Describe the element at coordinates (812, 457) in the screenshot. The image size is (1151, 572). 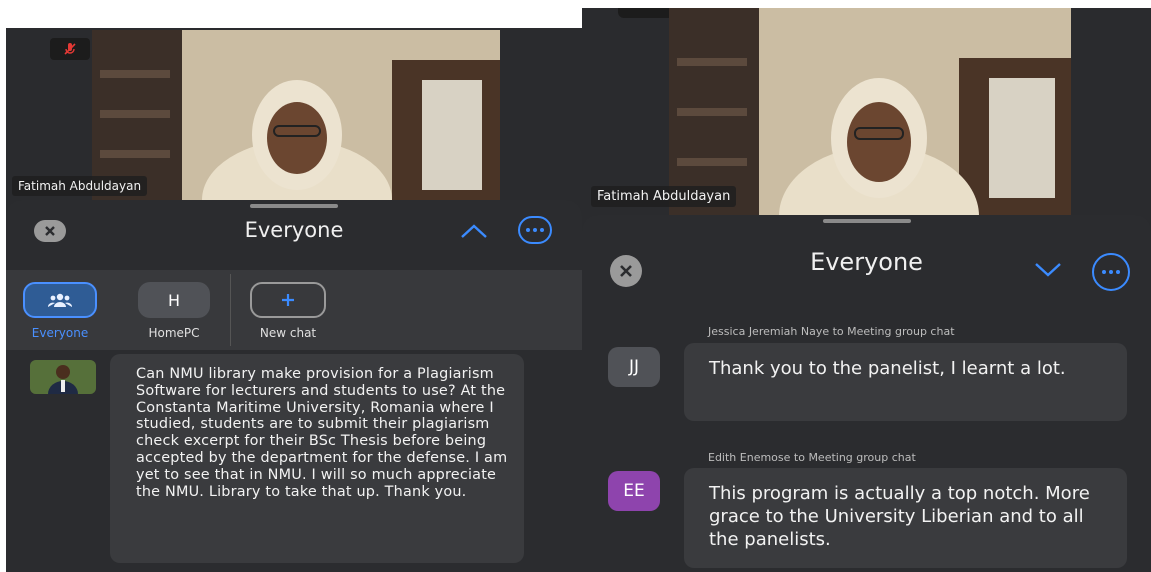
I see `message-sender-line: Edith Enemose to Meeting group chat` at that location.